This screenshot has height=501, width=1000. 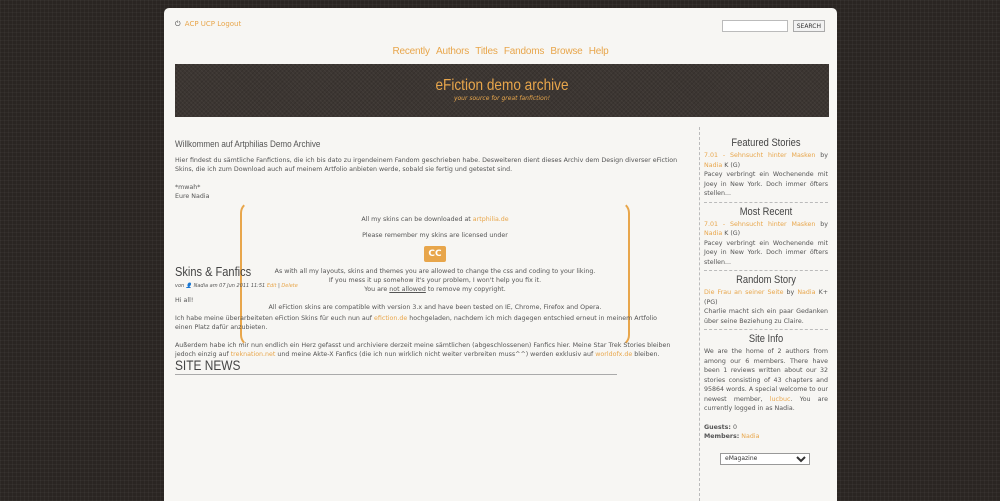 What do you see at coordinates (192, 196) in the screenshot?
I see `welcome-signature: Eure Nadia` at bounding box center [192, 196].